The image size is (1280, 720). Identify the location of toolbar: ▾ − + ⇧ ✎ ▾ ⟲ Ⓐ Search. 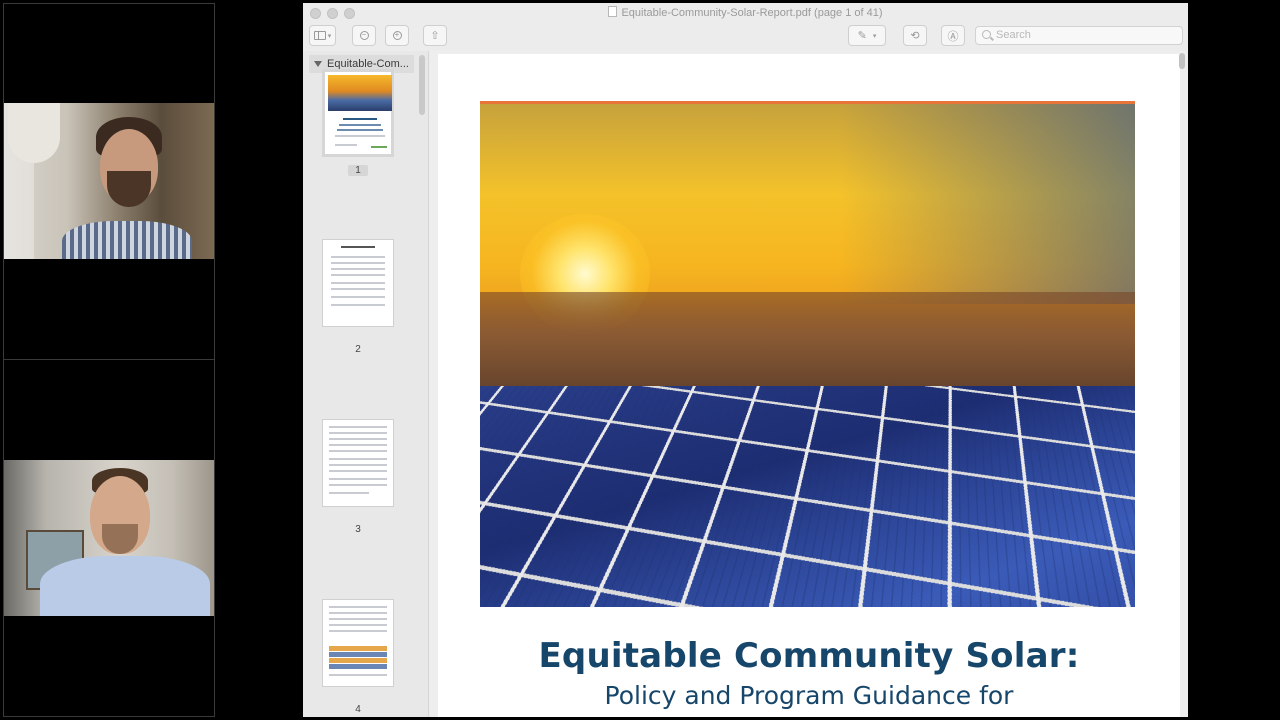
(745, 37).